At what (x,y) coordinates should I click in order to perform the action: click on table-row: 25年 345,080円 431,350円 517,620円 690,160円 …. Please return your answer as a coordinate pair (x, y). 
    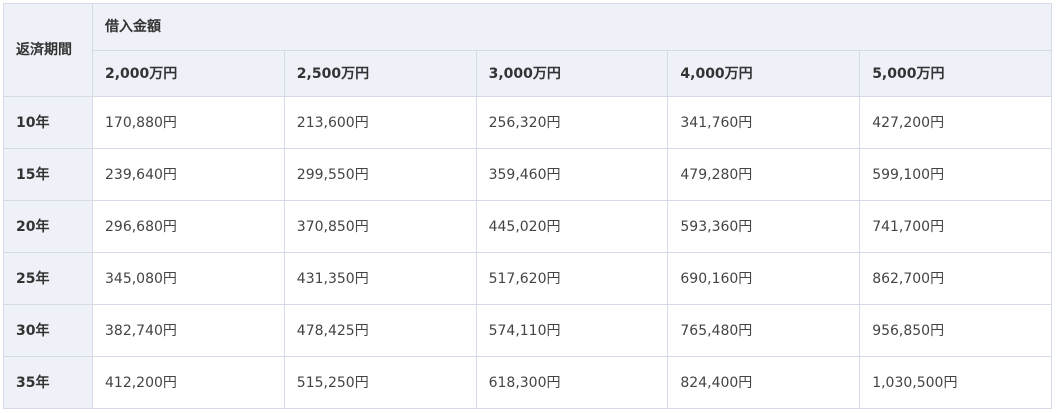
    Looking at the image, I should click on (528, 278).